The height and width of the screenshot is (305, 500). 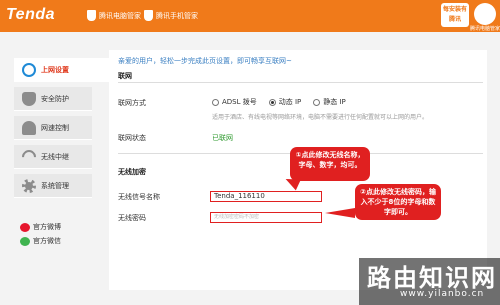 I want to click on weibo-link: 官方微博, so click(x=40, y=227).